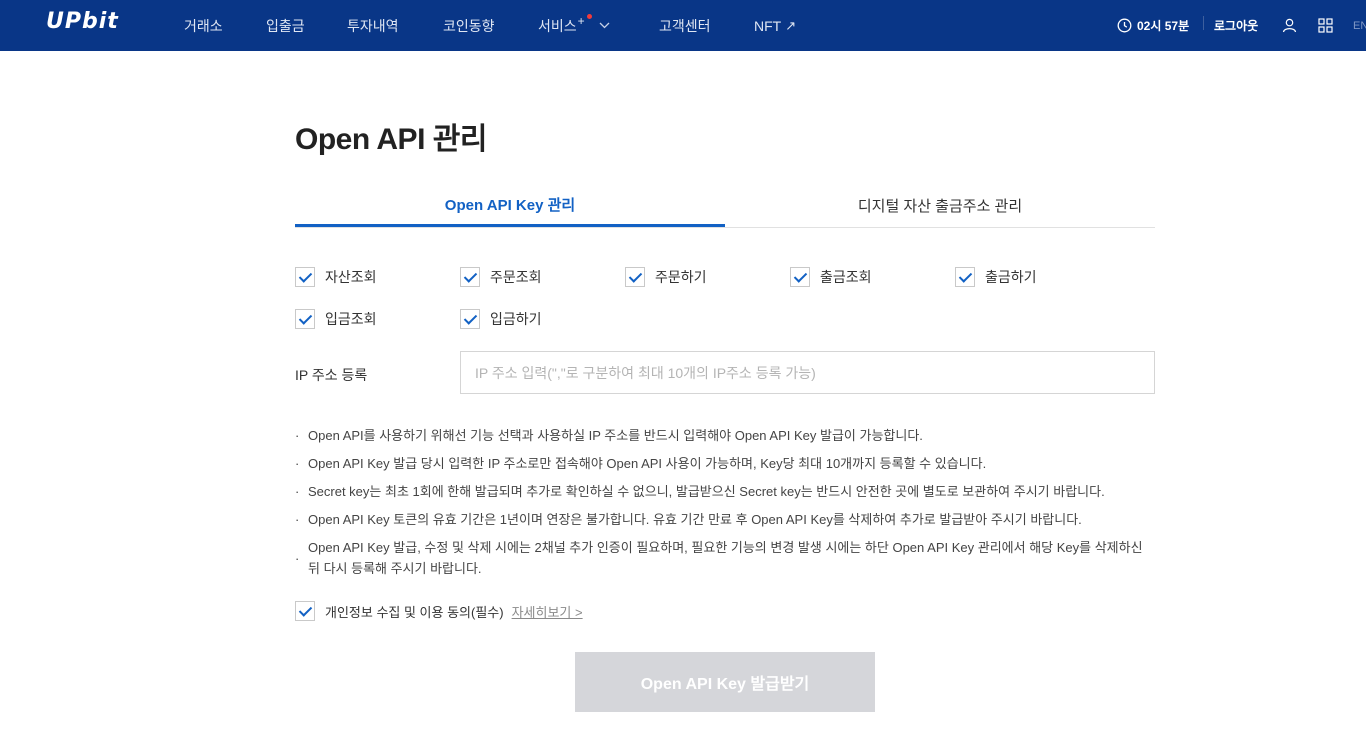 The image size is (1366, 742). What do you see at coordinates (516, 277) in the screenshot?
I see `permission-label: 주문조회` at bounding box center [516, 277].